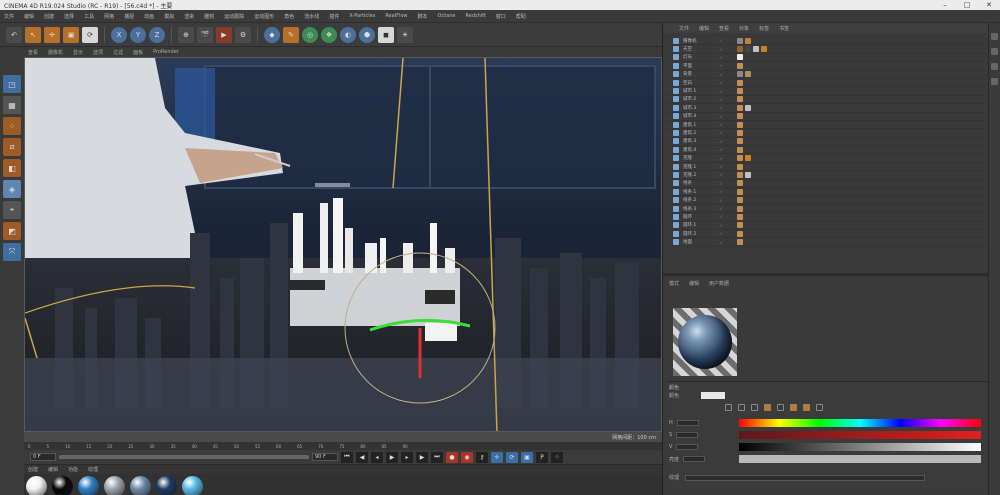  Describe the element at coordinates (452, 457) in the screenshot. I see `record-icon: ●` at that location.